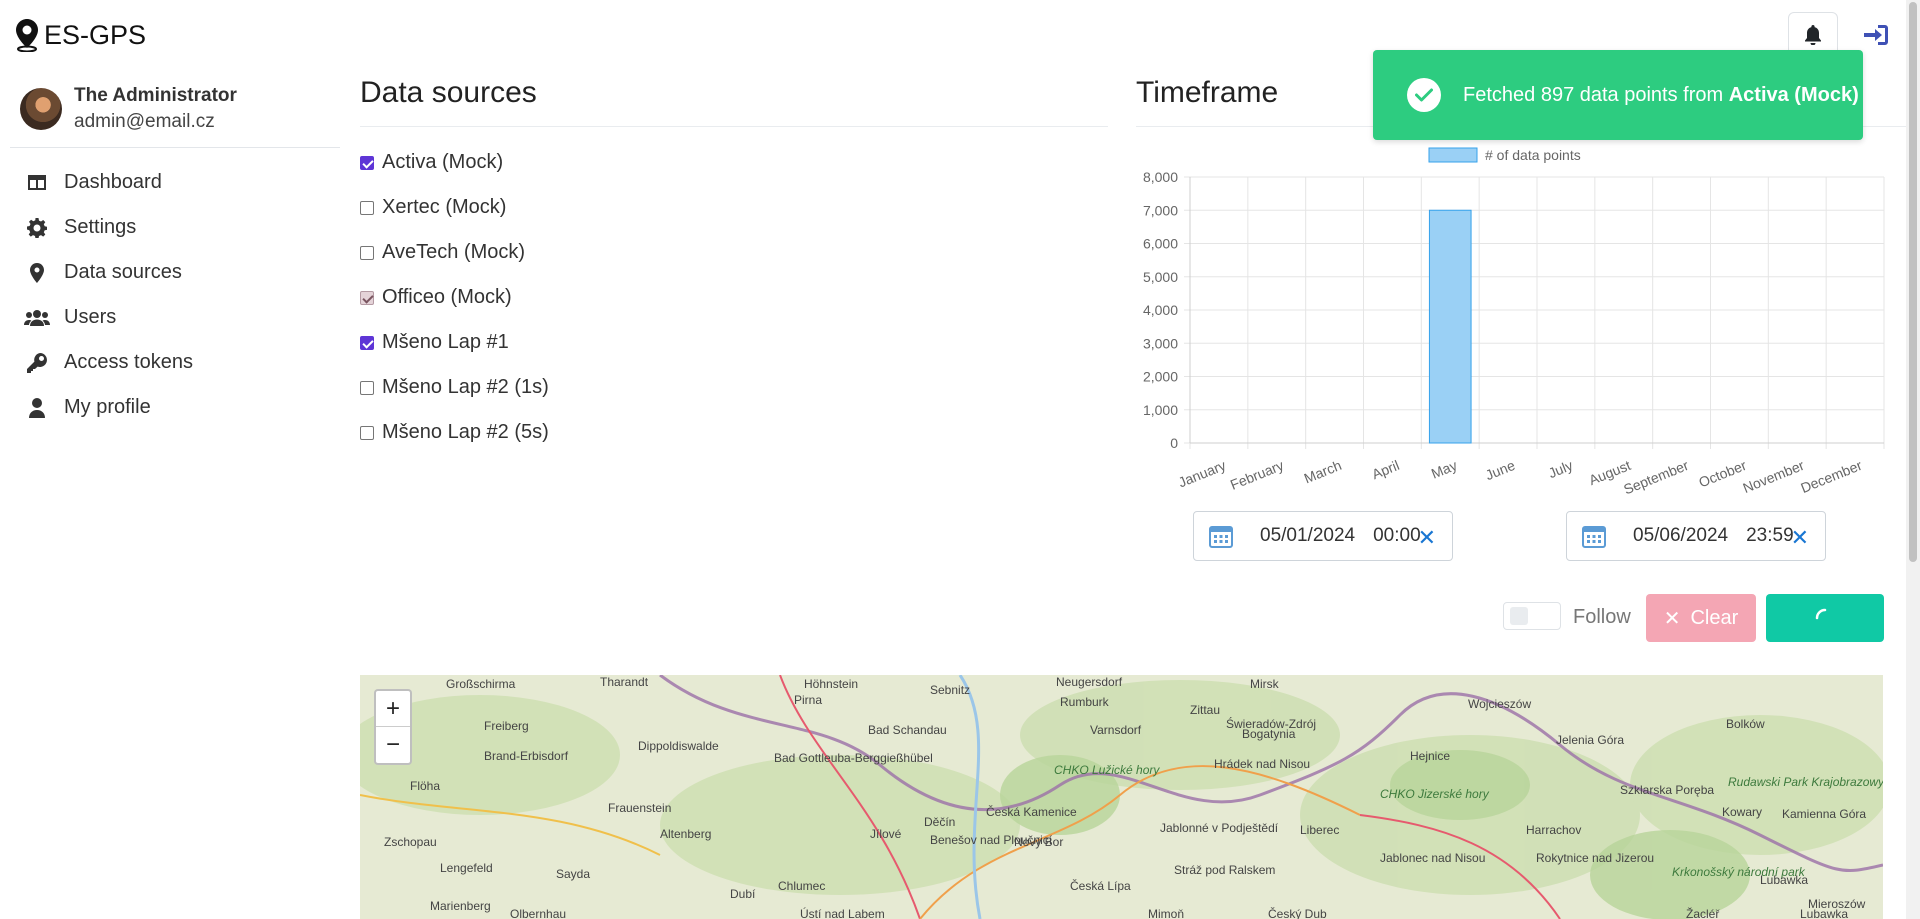 This screenshot has height=919, width=1920. I want to click on map-place-label: Hrádek nad Nisou, so click(1262, 764).